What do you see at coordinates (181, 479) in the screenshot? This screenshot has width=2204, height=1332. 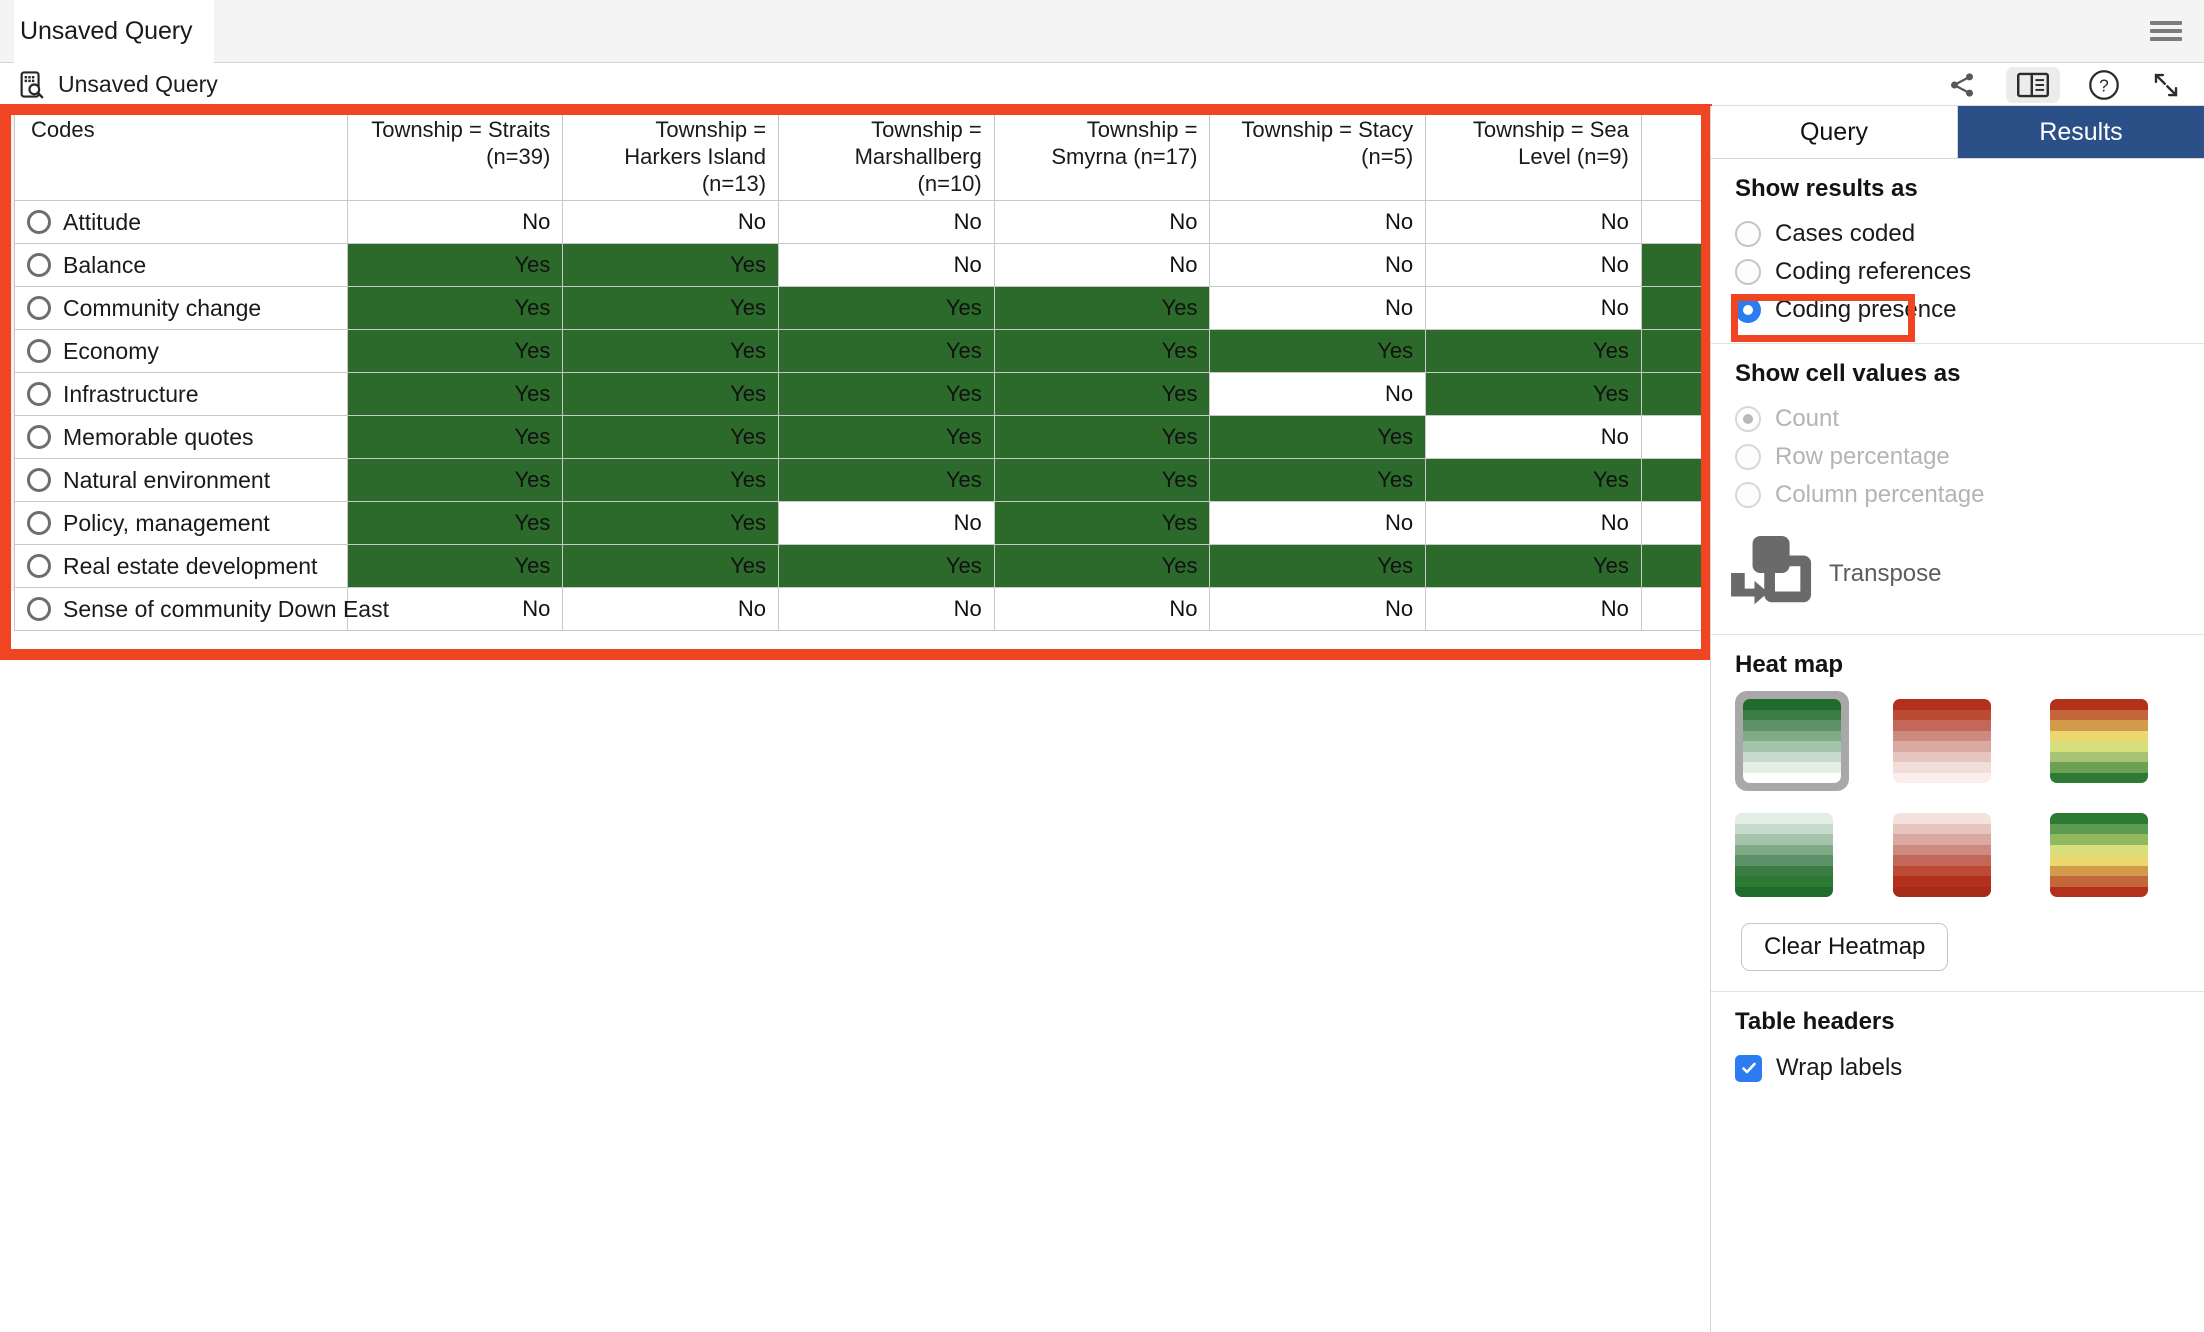 I see `row-header-cell: Natural environment` at bounding box center [181, 479].